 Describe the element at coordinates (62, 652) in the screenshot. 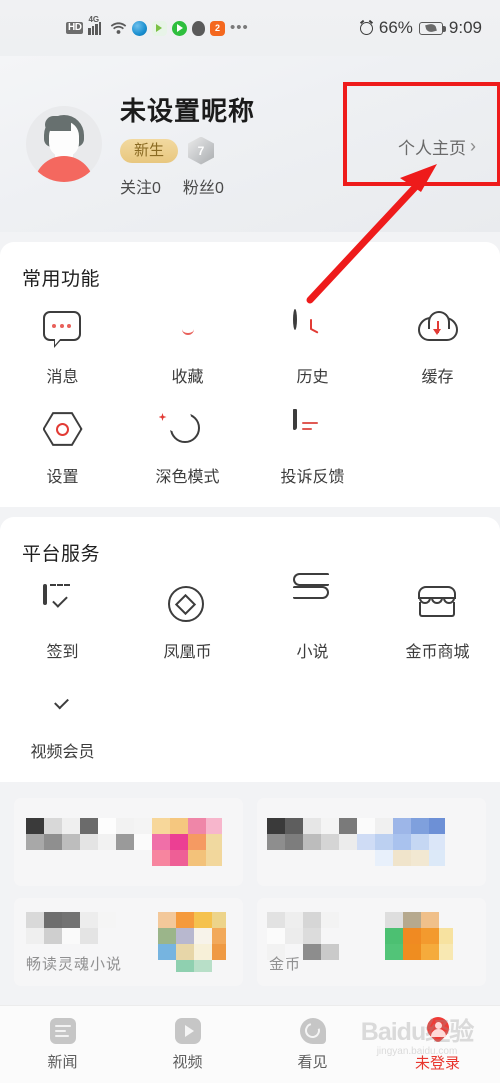

I see `grid-item-label: 签到` at that location.